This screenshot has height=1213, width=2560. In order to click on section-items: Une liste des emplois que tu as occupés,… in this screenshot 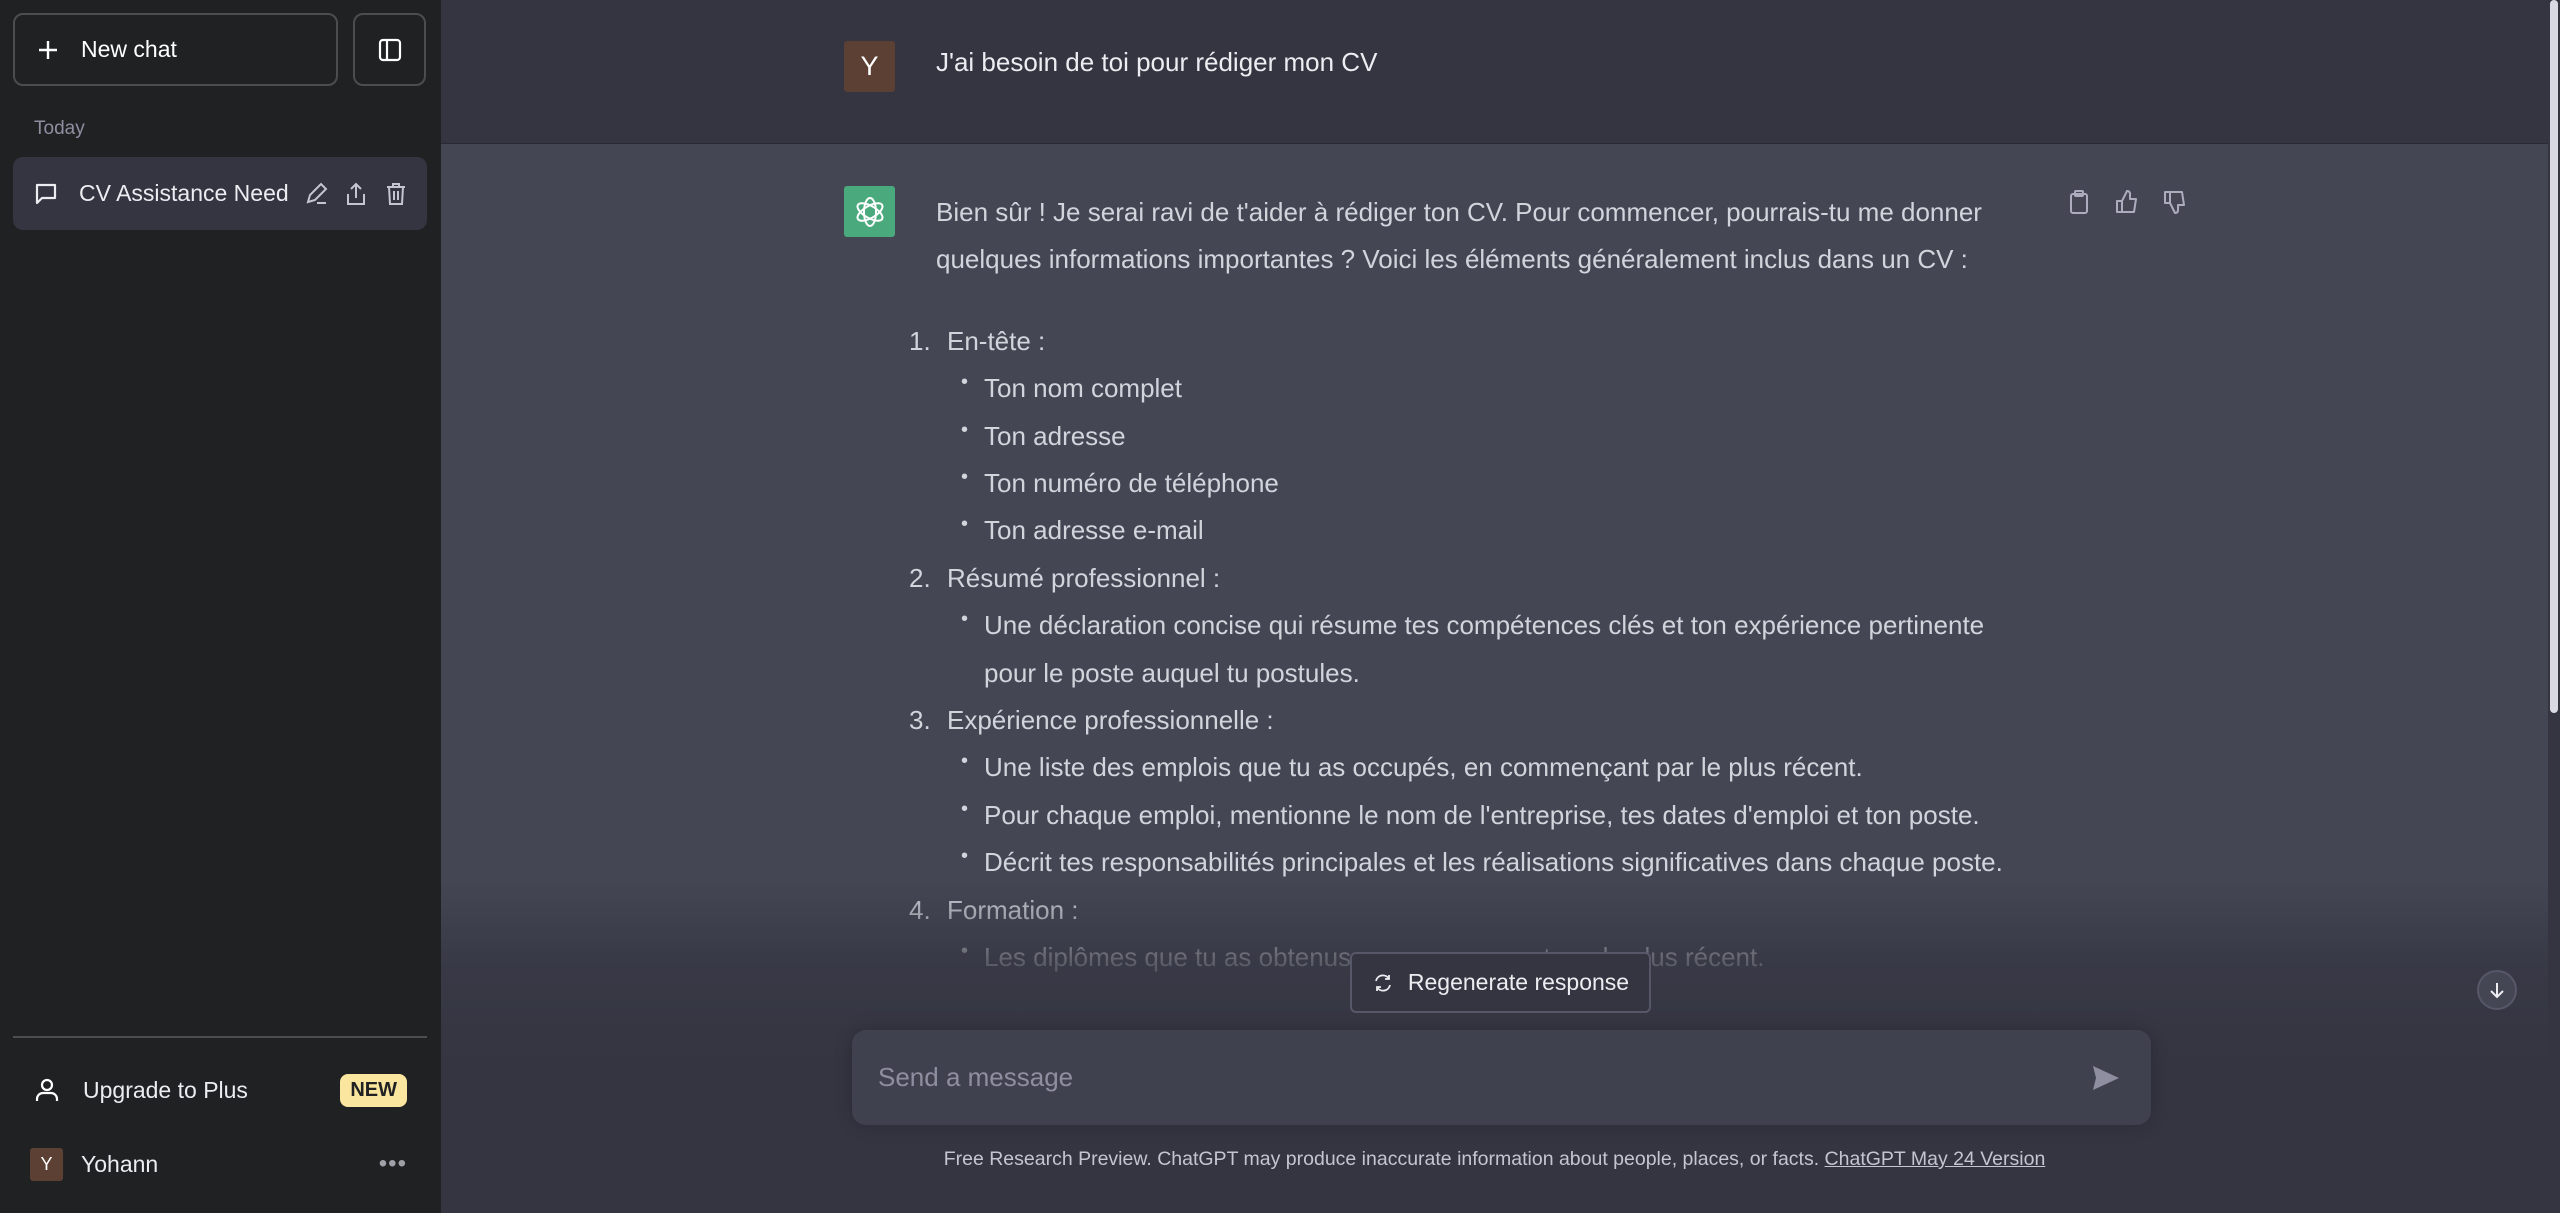, I will do `click(1491, 812)`.